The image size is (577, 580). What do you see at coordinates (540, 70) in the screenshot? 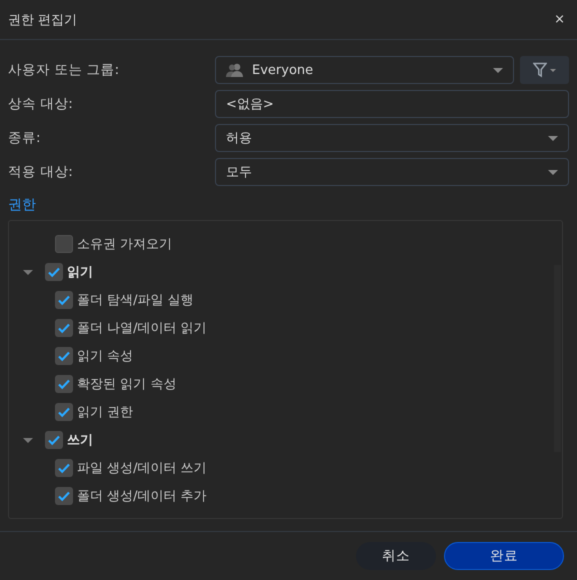
I see `filter-icon` at bounding box center [540, 70].